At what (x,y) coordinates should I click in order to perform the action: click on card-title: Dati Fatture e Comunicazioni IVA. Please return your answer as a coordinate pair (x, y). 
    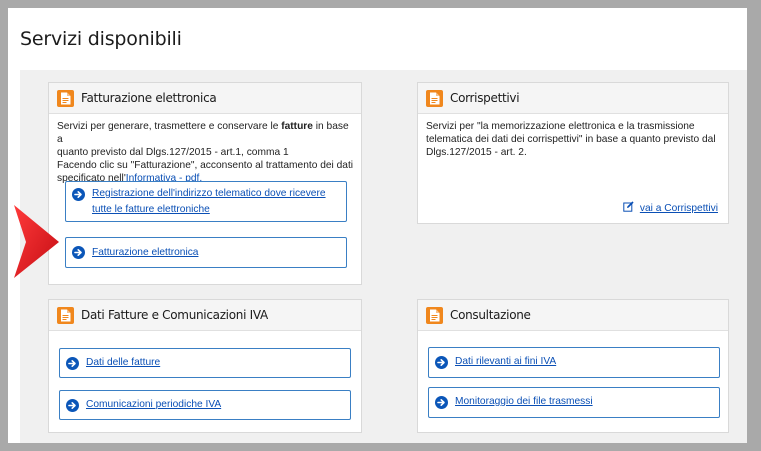
    Looking at the image, I should click on (174, 315).